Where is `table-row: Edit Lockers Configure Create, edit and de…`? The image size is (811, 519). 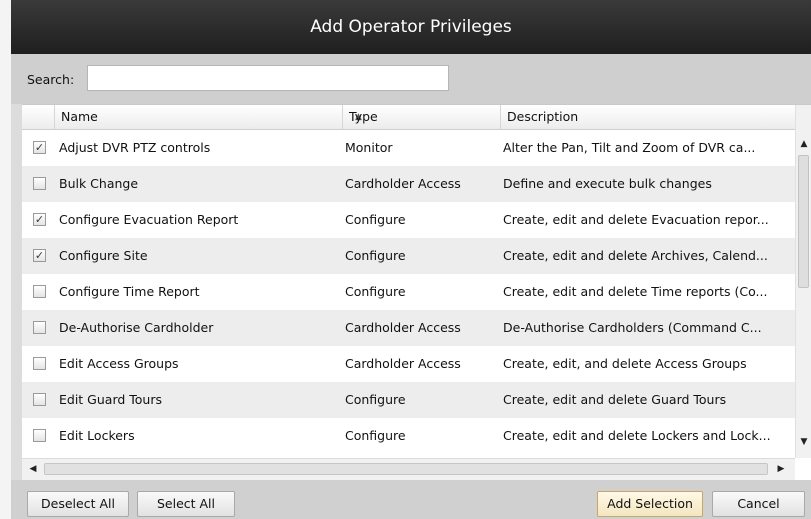 table-row: Edit Lockers Configure Create, edit and de… is located at coordinates (408, 436).